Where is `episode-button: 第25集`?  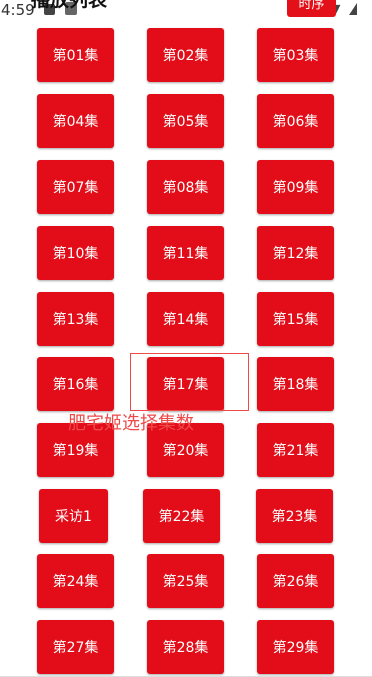
episode-button: 第25集 is located at coordinates (185, 581).